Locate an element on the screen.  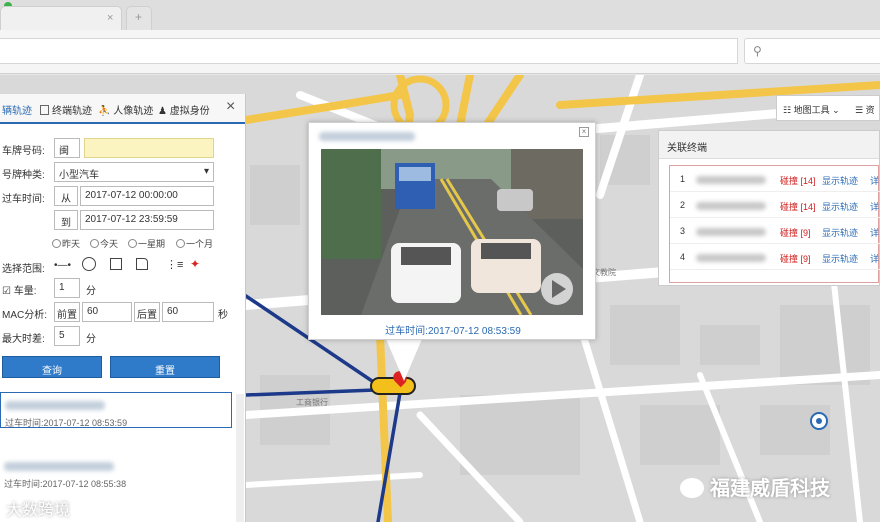
map-label: 工商银行 is located at coordinates (312, 402).